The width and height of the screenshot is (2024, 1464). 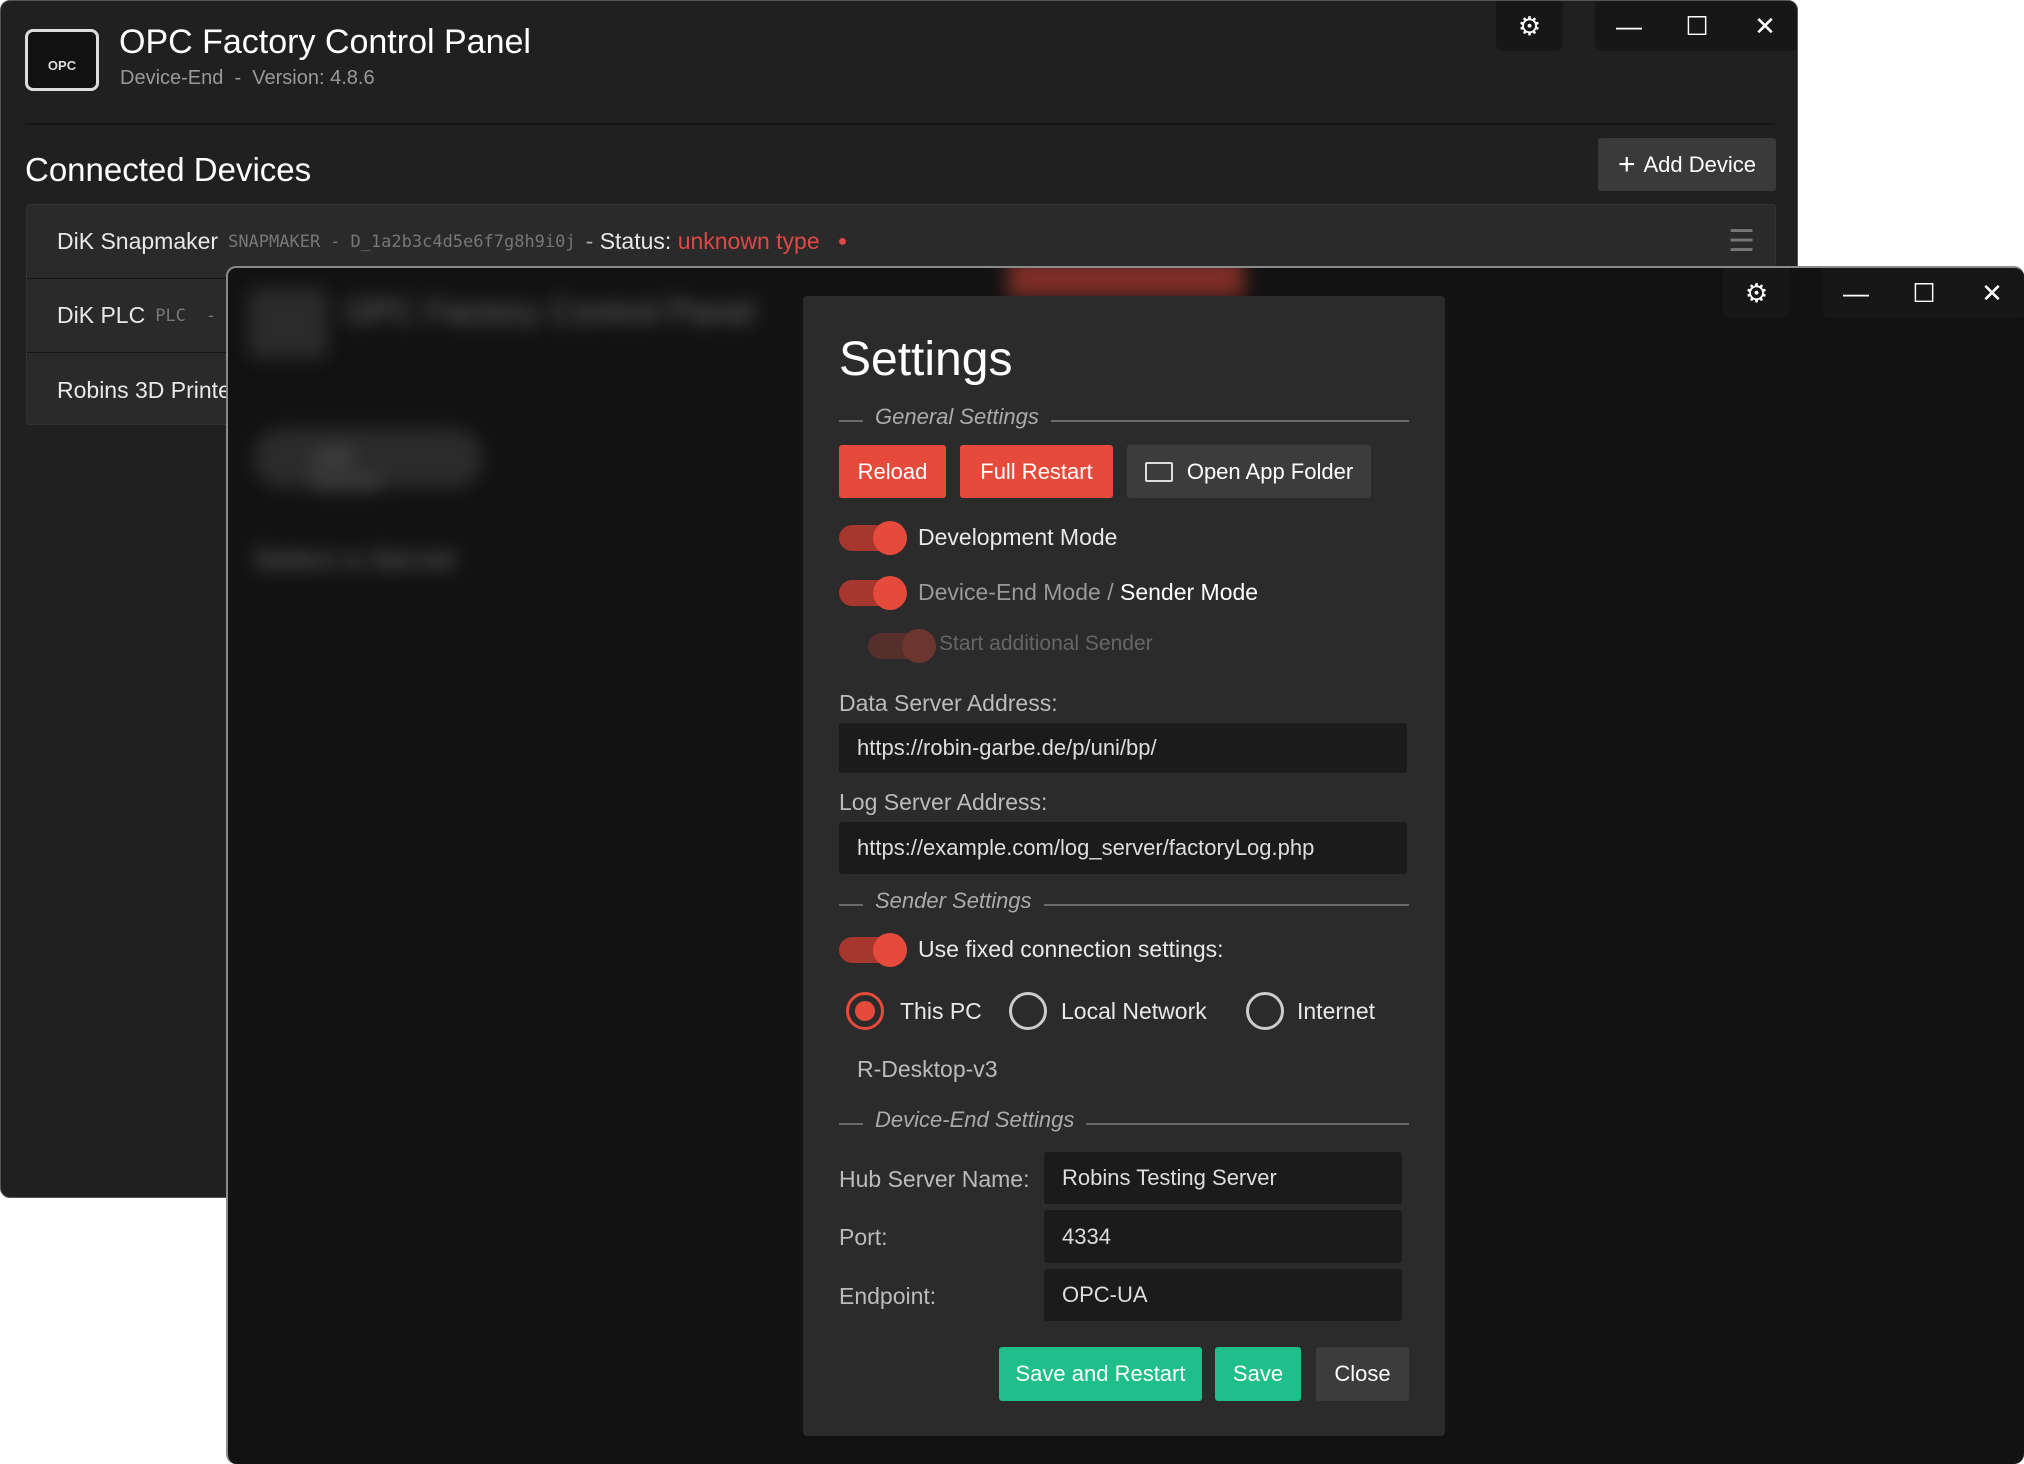 What do you see at coordinates (873, 593) in the screenshot?
I see `mode-toggle` at bounding box center [873, 593].